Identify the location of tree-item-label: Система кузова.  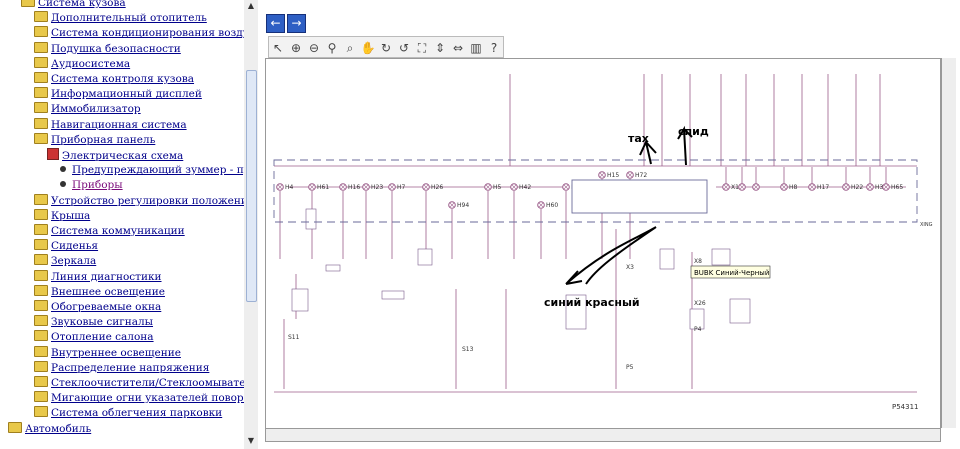
(82, 4).